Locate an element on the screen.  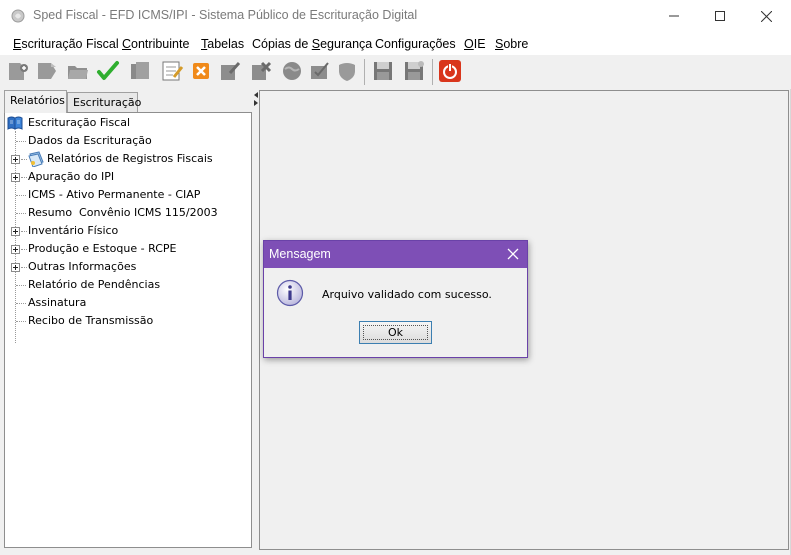
menu-oie: OIE is located at coordinates (475, 44).